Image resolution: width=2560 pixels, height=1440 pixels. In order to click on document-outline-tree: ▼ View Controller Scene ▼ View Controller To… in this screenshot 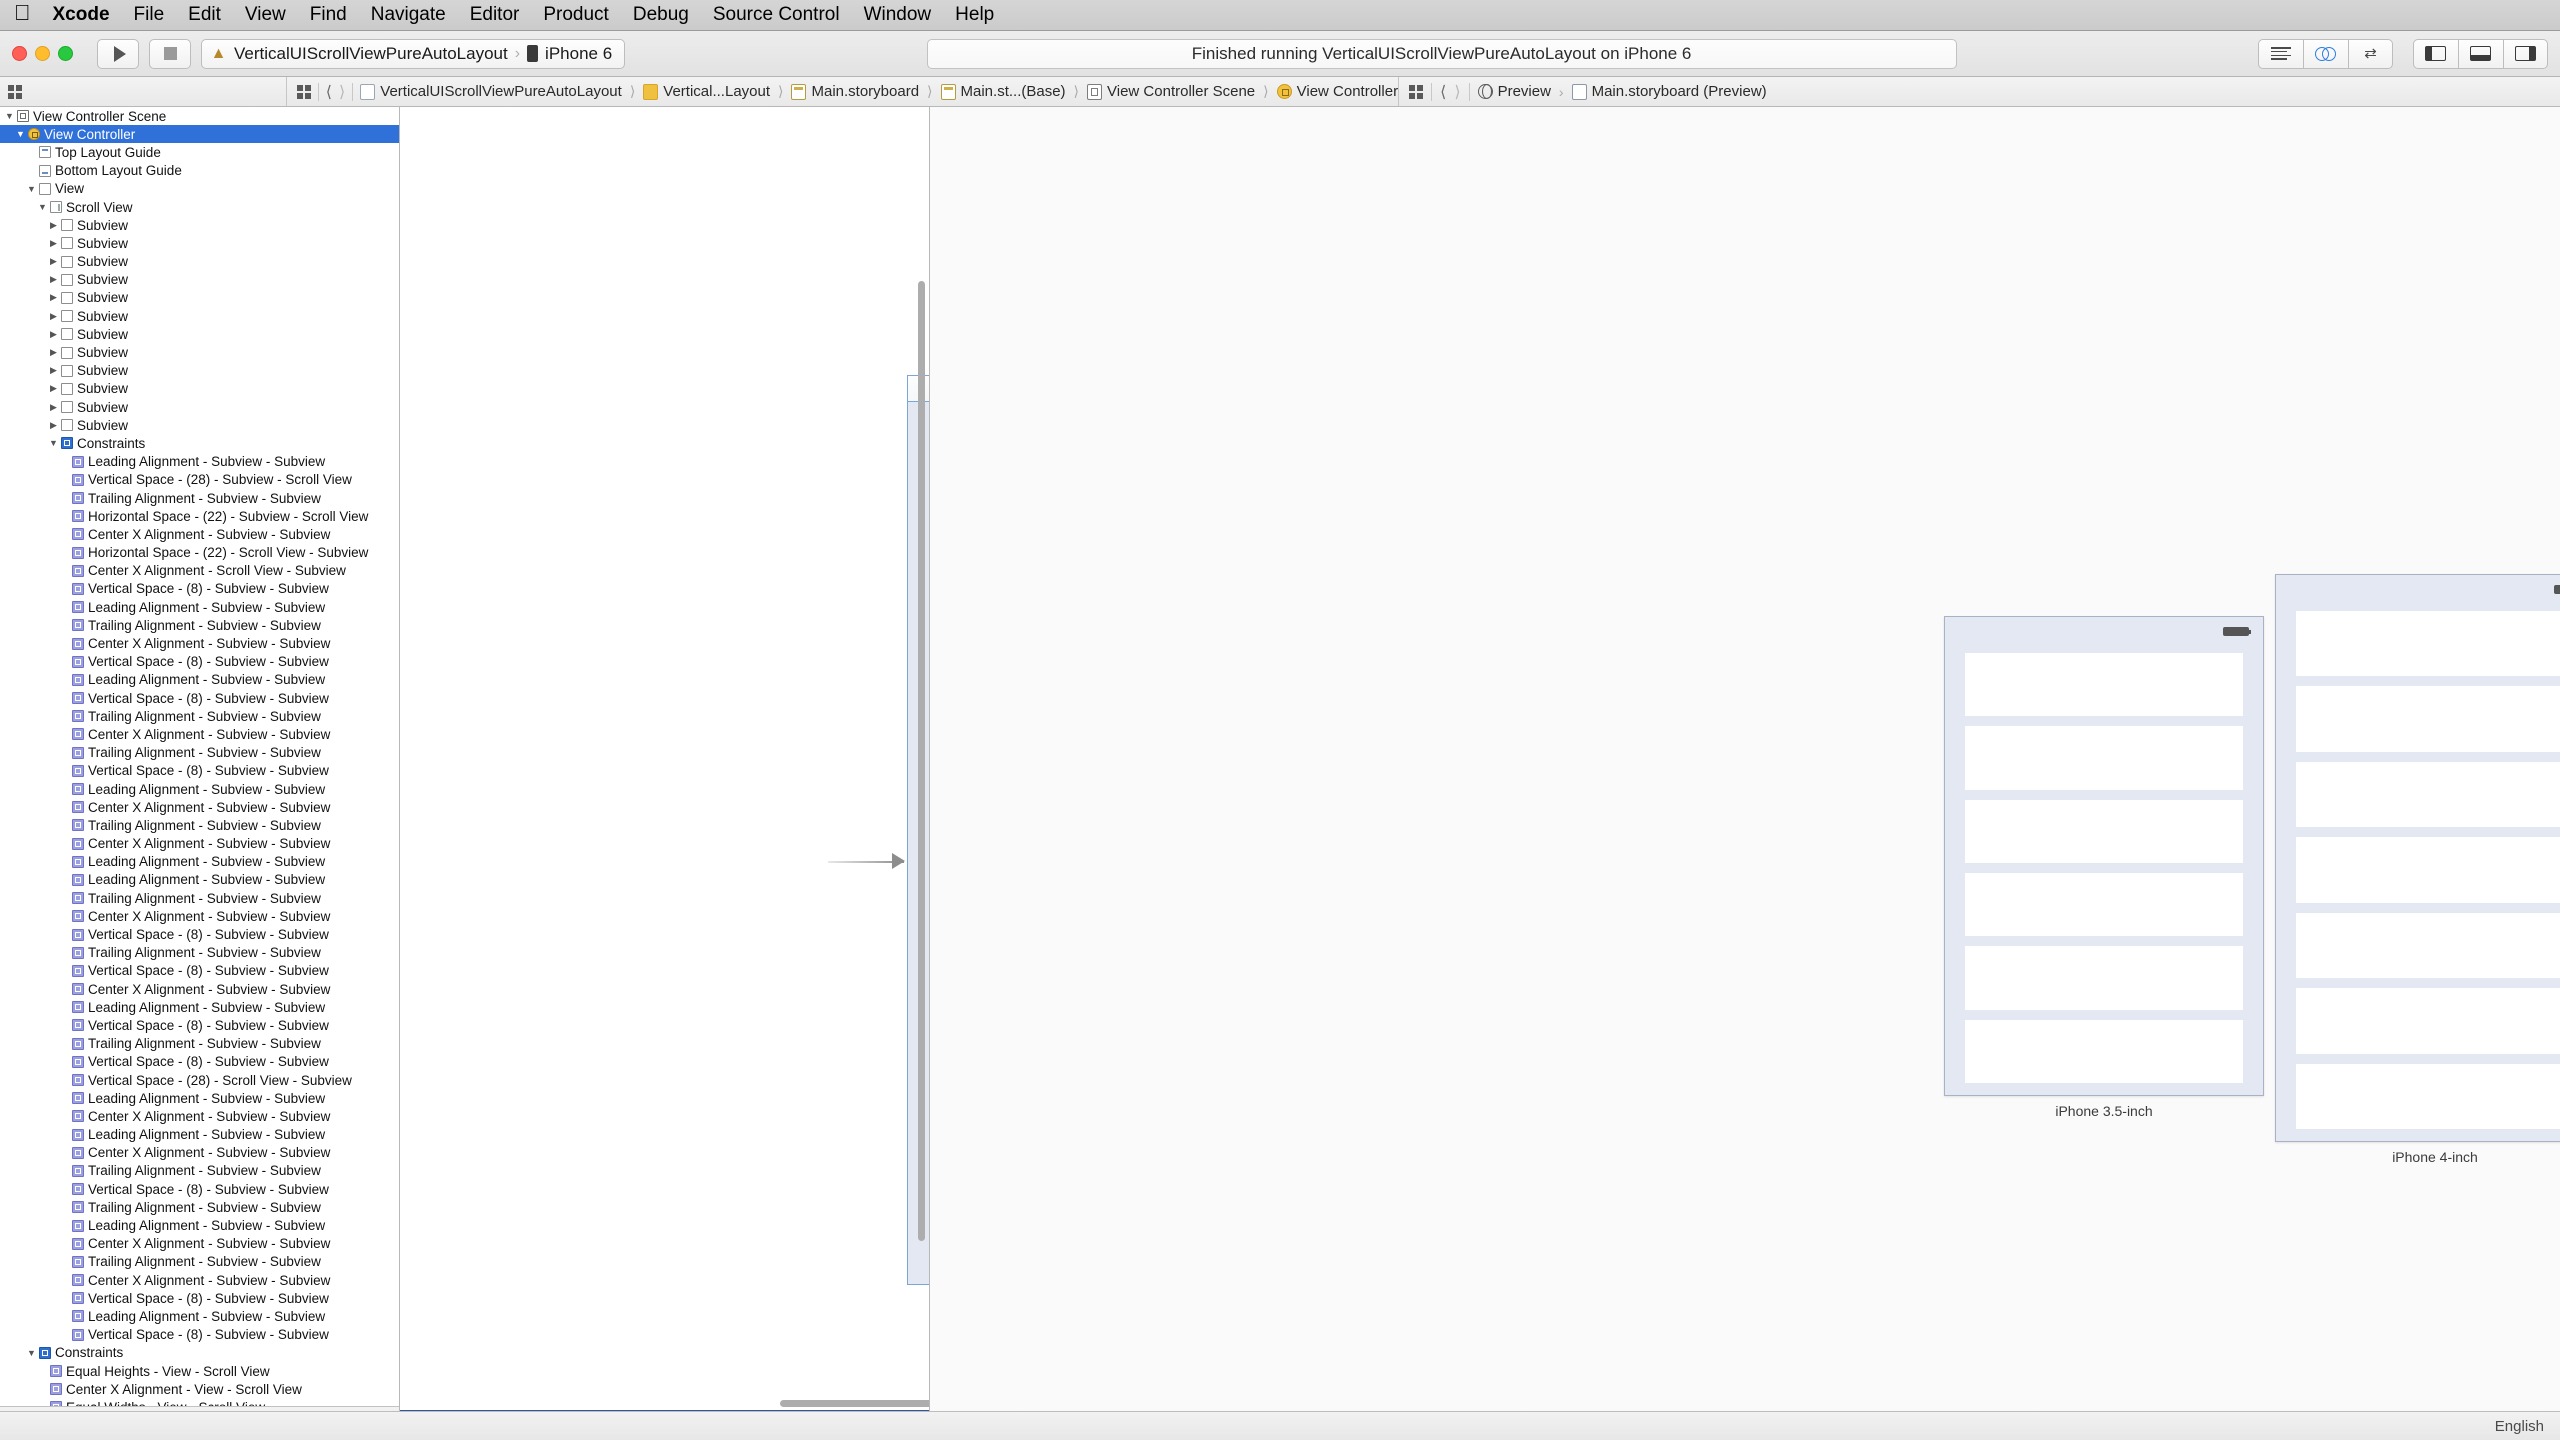, I will do `click(199, 756)`.